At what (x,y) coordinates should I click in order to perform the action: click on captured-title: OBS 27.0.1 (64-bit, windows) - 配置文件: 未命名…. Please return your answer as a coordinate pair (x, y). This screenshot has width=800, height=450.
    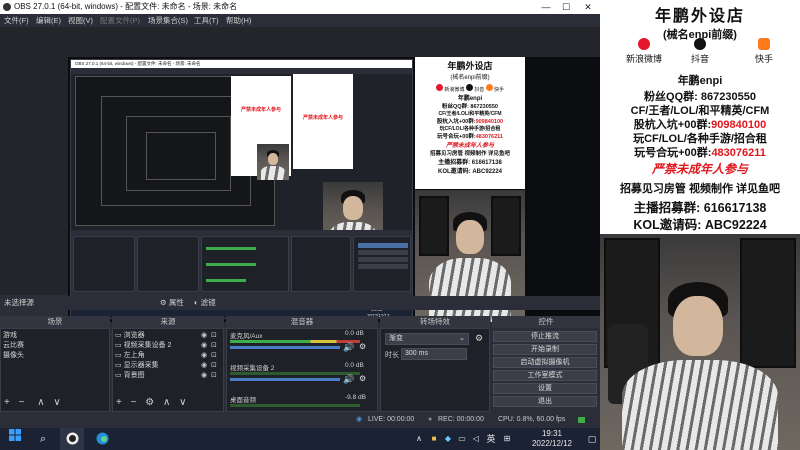
    Looking at the image, I should click on (241, 64).